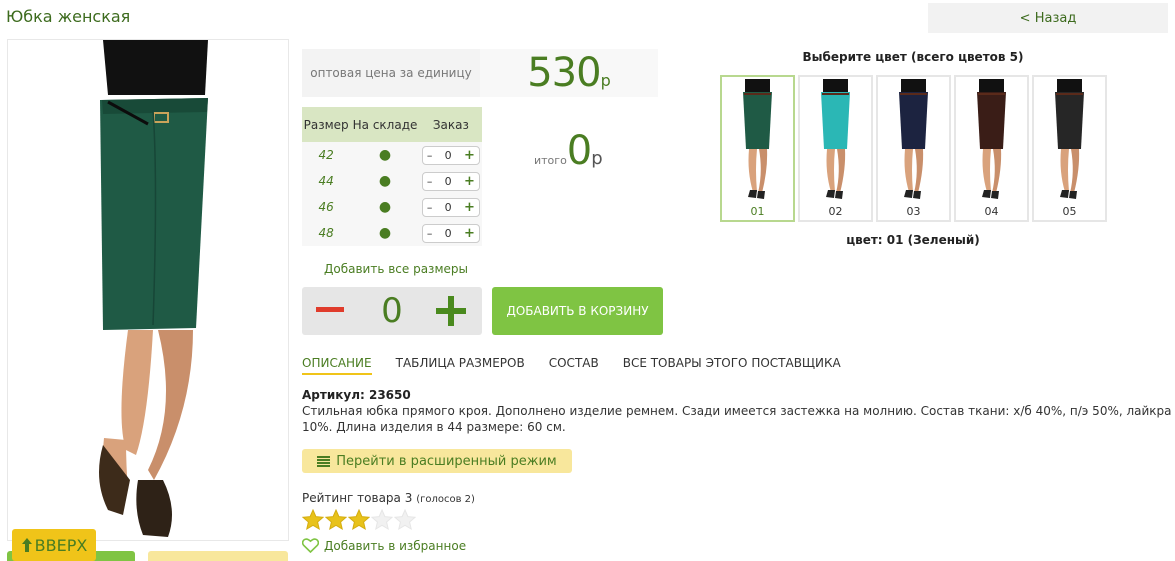  Describe the element at coordinates (991, 211) in the screenshot. I see `swatch-number: 04` at that location.